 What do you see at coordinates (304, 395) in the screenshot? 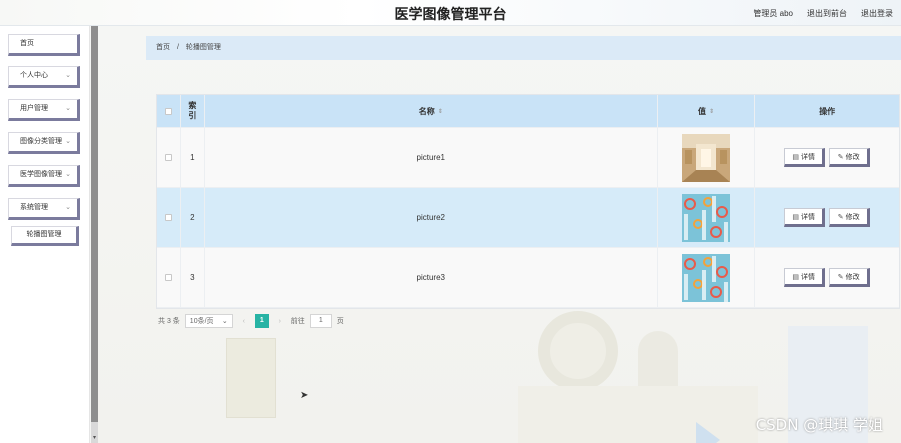
I see `mouse-cursor-icon: ➤` at bounding box center [304, 395].